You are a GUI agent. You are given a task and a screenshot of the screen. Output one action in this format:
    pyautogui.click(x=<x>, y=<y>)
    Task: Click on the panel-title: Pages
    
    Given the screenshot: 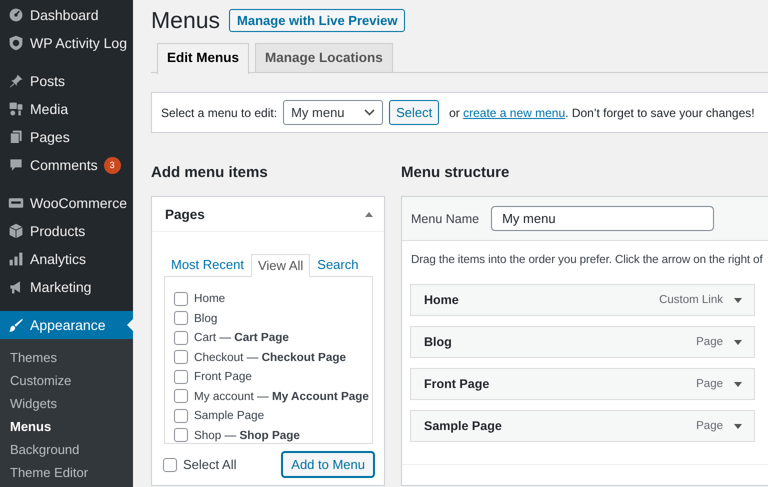 What is the action you would take?
    pyautogui.click(x=185, y=214)
    